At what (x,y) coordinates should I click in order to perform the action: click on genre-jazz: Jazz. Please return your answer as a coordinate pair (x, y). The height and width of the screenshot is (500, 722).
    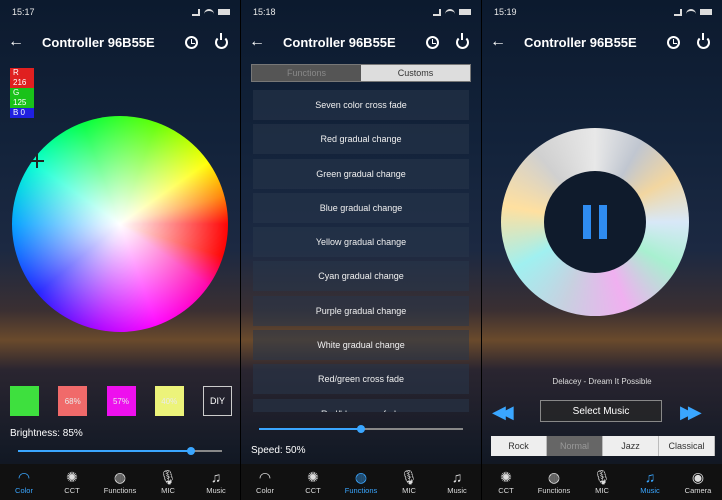
    Looking at the image, I should click on (631, 446).